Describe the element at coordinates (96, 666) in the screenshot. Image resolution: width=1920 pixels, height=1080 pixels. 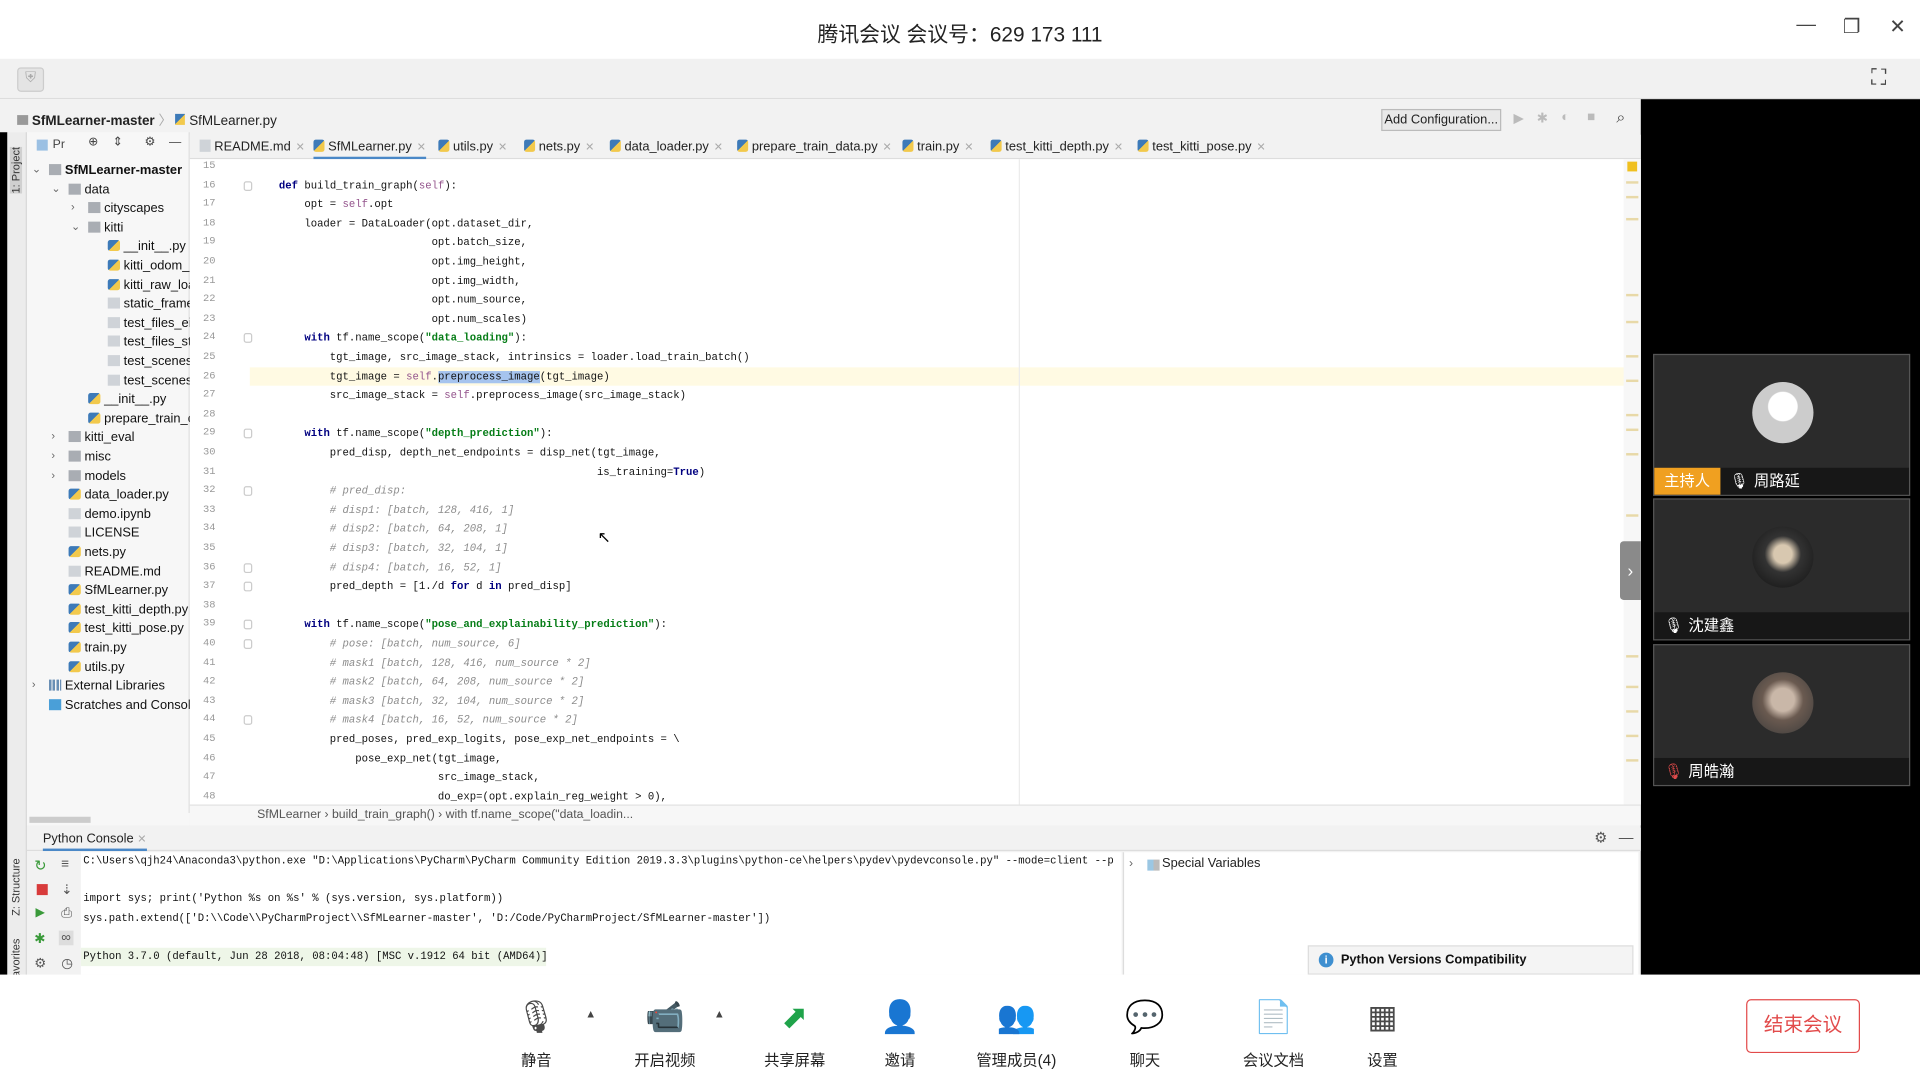
I see `tree-item: utils.py` at that location.